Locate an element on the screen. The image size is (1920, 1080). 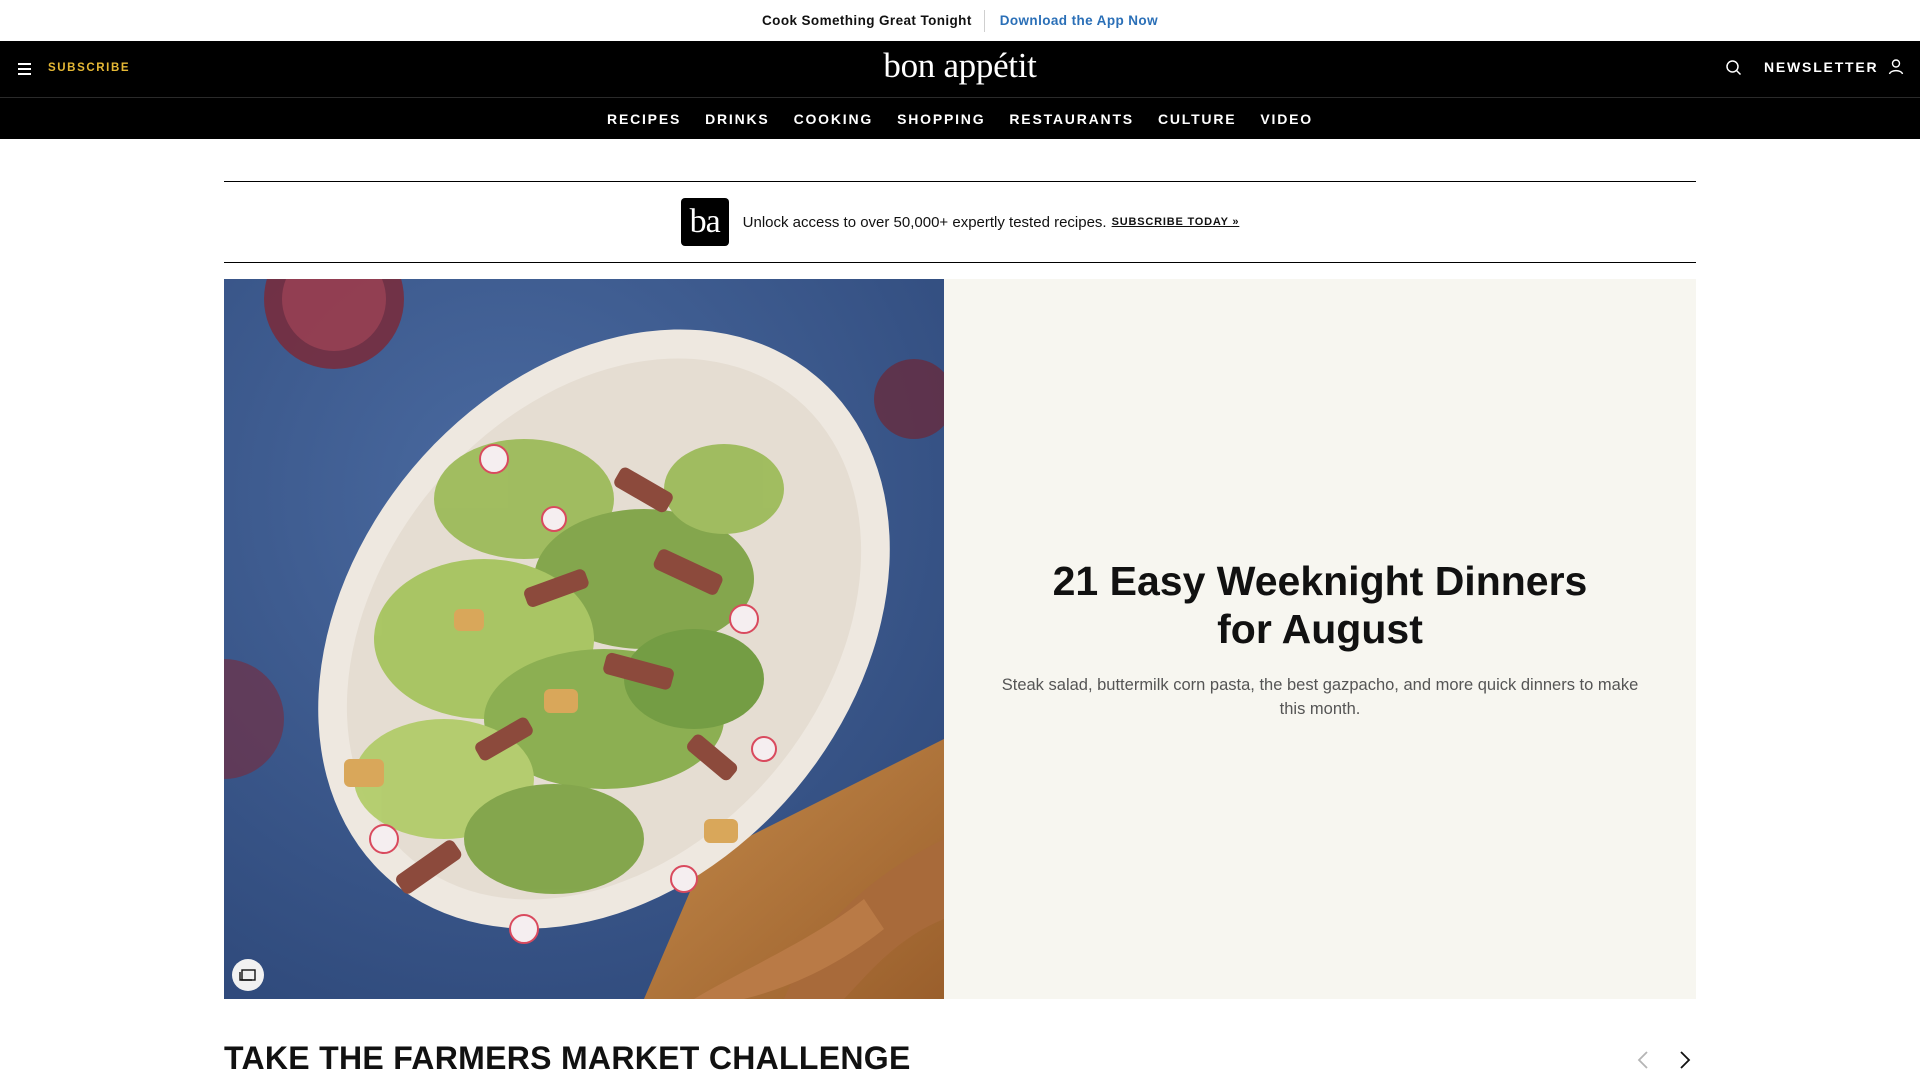
chevron-right-icon is located at coordinates (1684, 1060).